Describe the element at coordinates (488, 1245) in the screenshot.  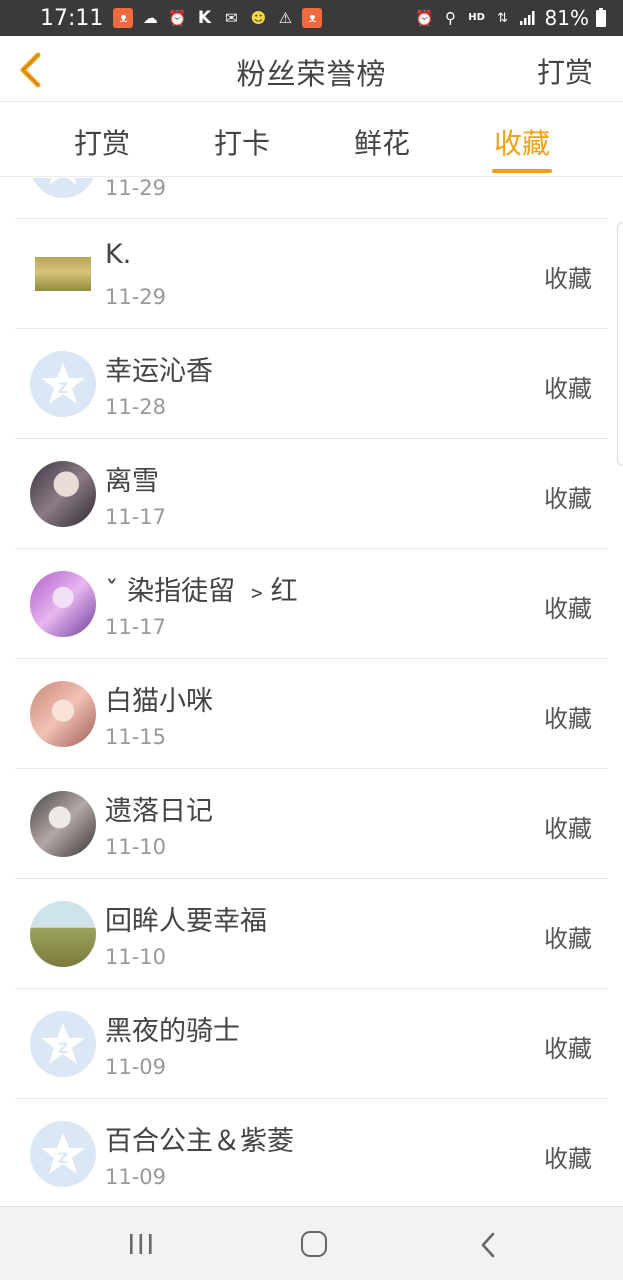
I see `nav-back-icon` at that location.